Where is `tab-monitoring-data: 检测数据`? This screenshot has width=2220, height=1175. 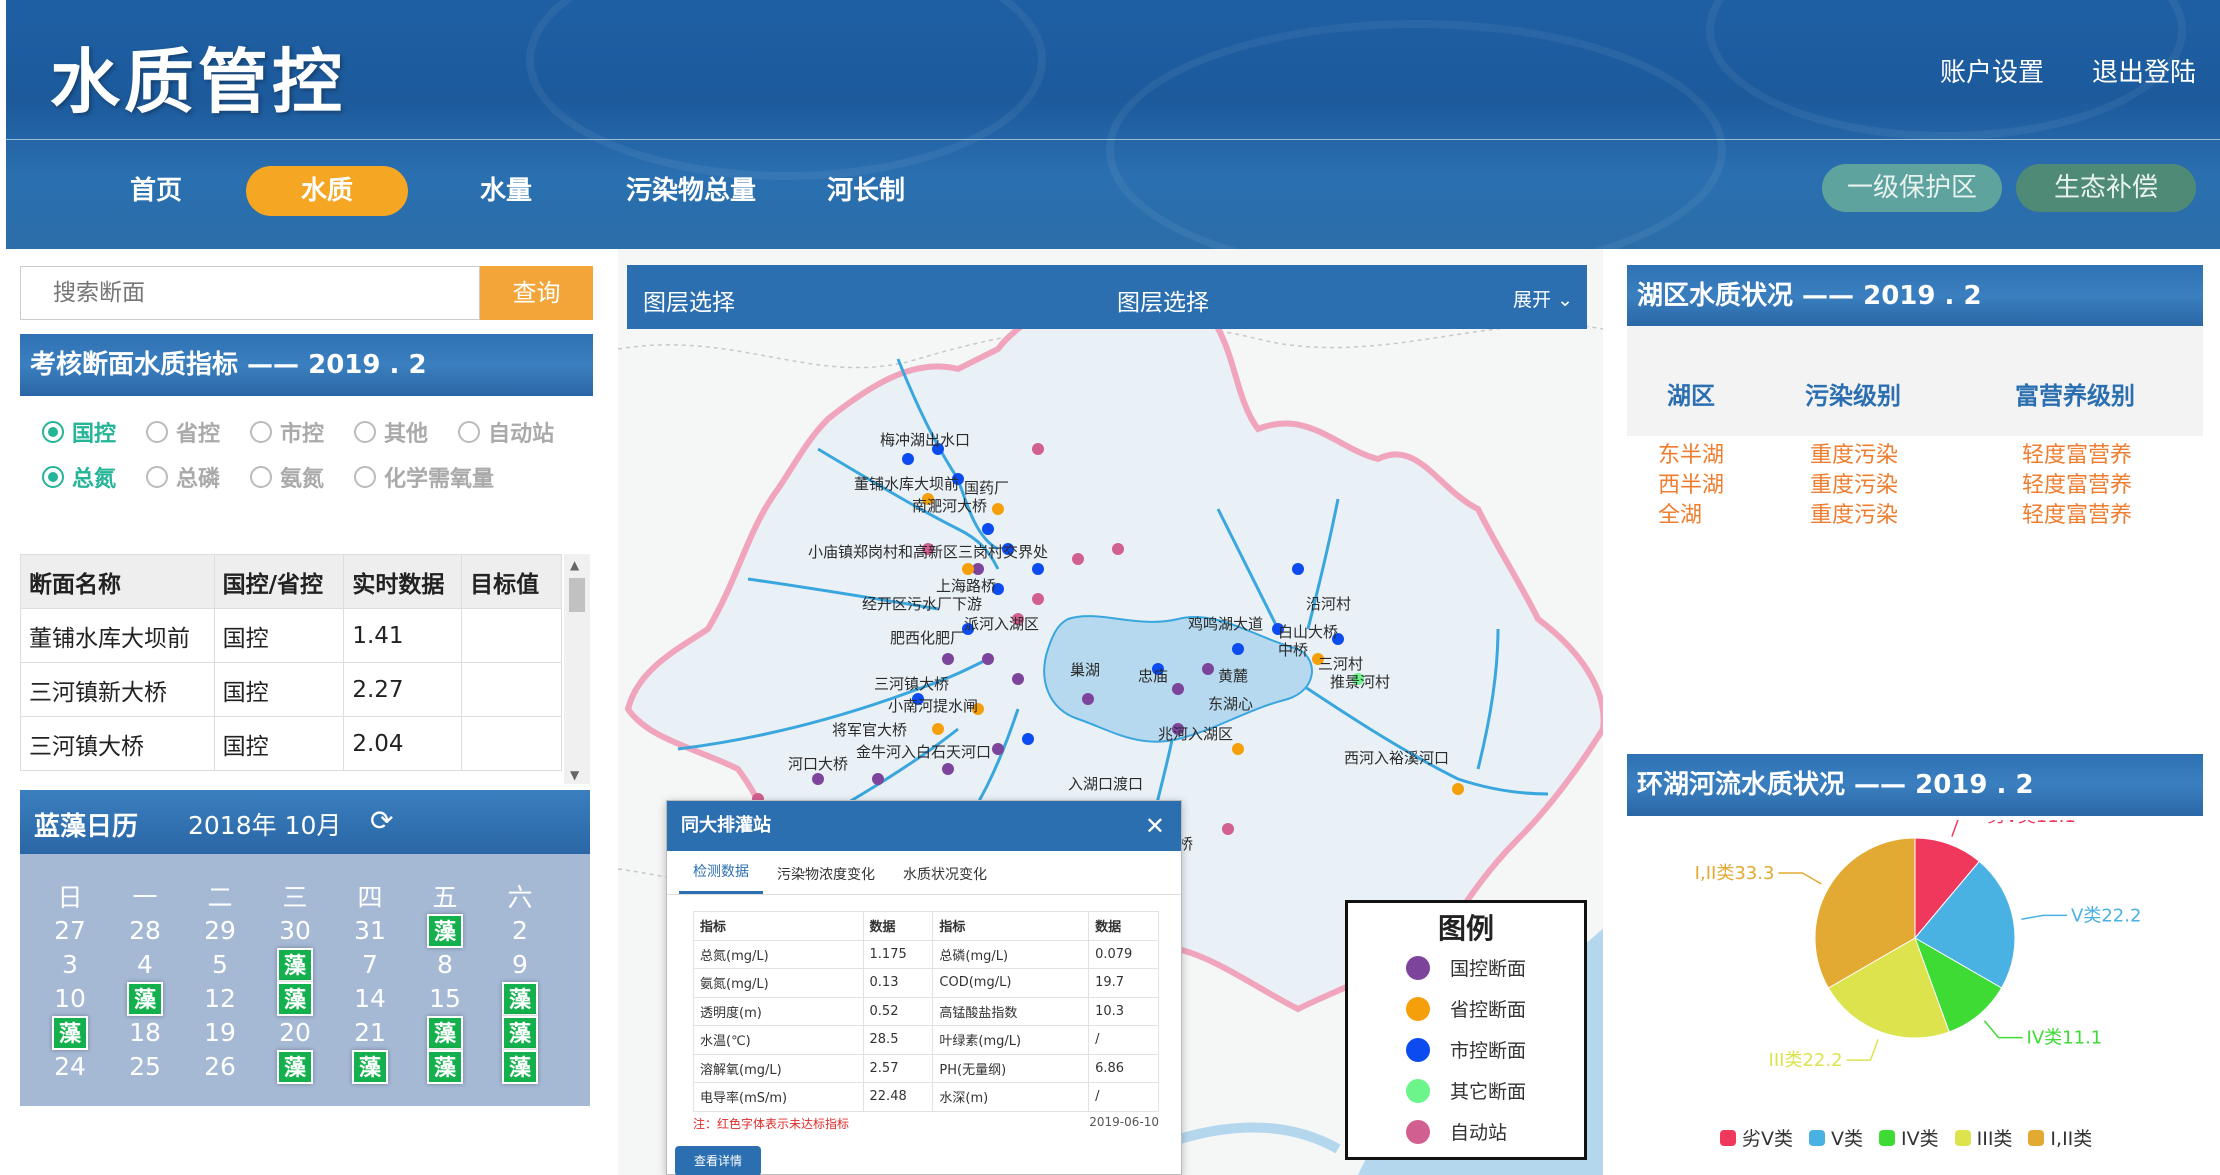
tab-monitoring-data: 检测数据 is located at coordinates (721, 877).